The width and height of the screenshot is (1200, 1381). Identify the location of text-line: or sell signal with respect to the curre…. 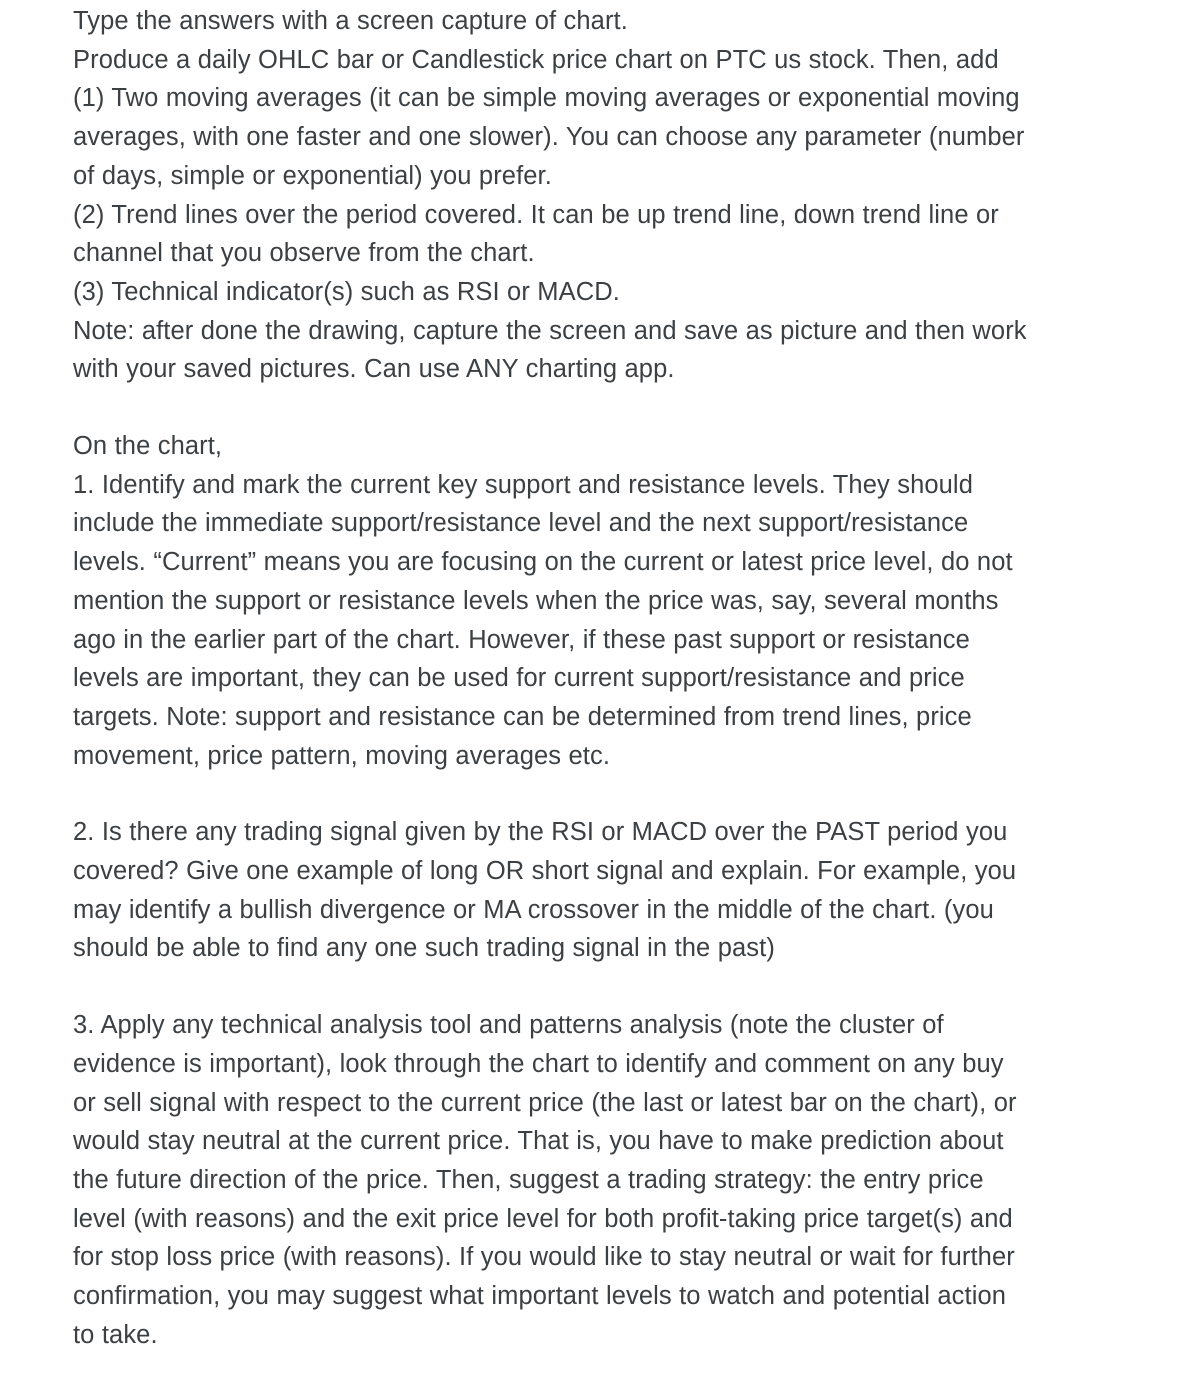
(545, 1102).